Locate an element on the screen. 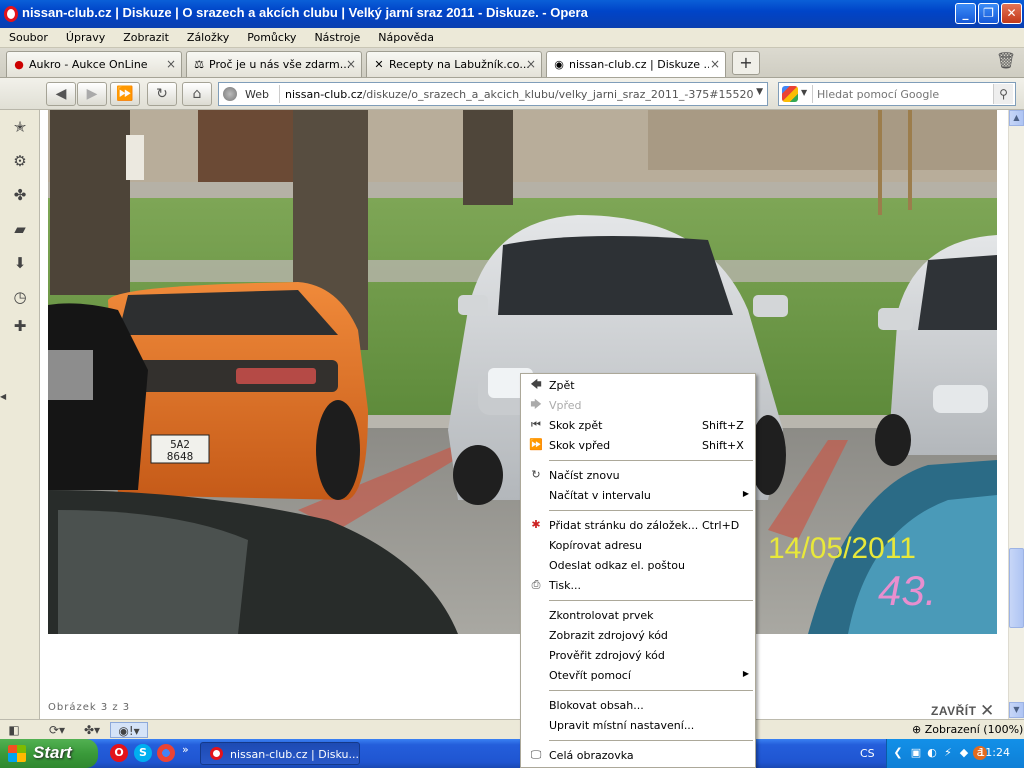 The height and width of the screenshot is (768, 1024). language-indicator: CS is located at coordinates (867, 753).